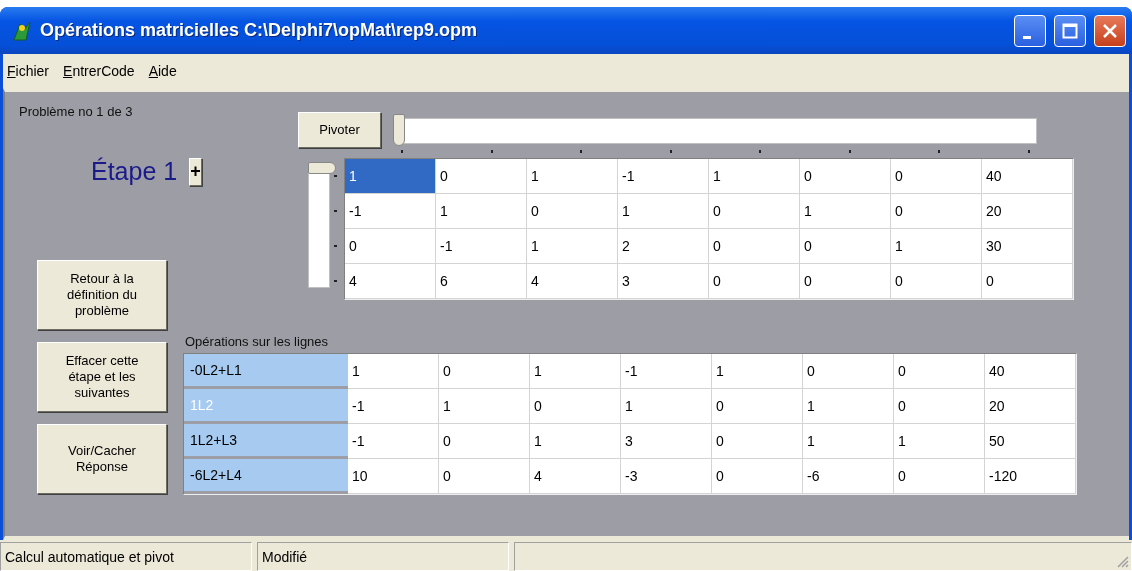  Describe the element at coordinates (1030, 476) in the screenshot. I see `result-cell: -120` at that location.